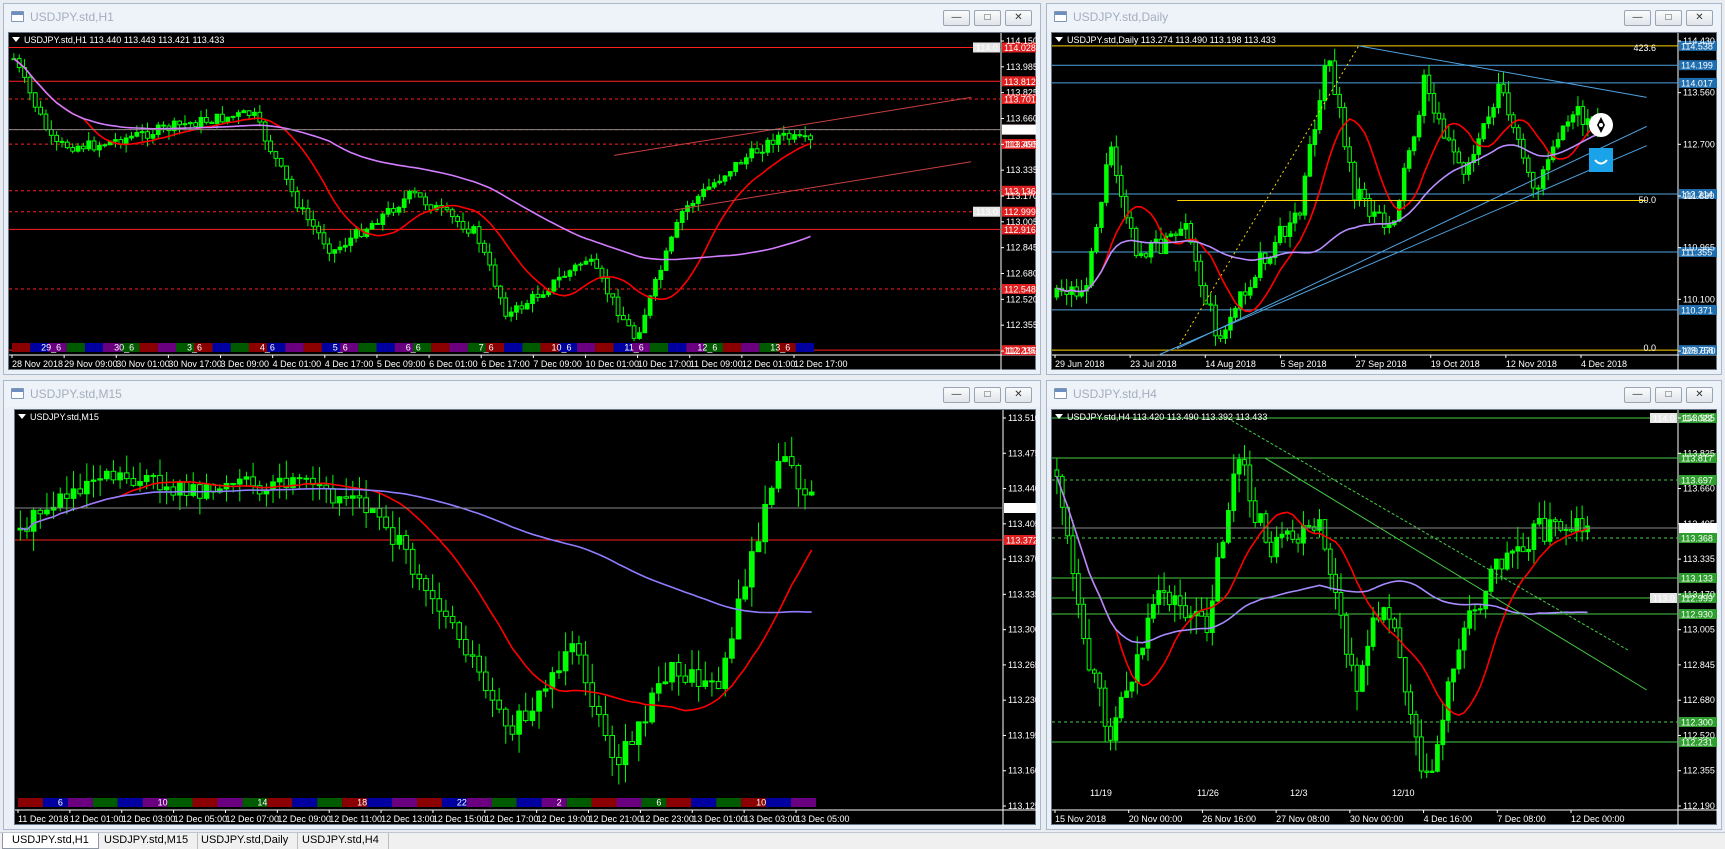 The image size is (1725, 849). What do you see at coordinates (91, 364) in the screenshot?
I see `time-tick-label: 29 Nov 09:00` at bounding box center [91, 364].